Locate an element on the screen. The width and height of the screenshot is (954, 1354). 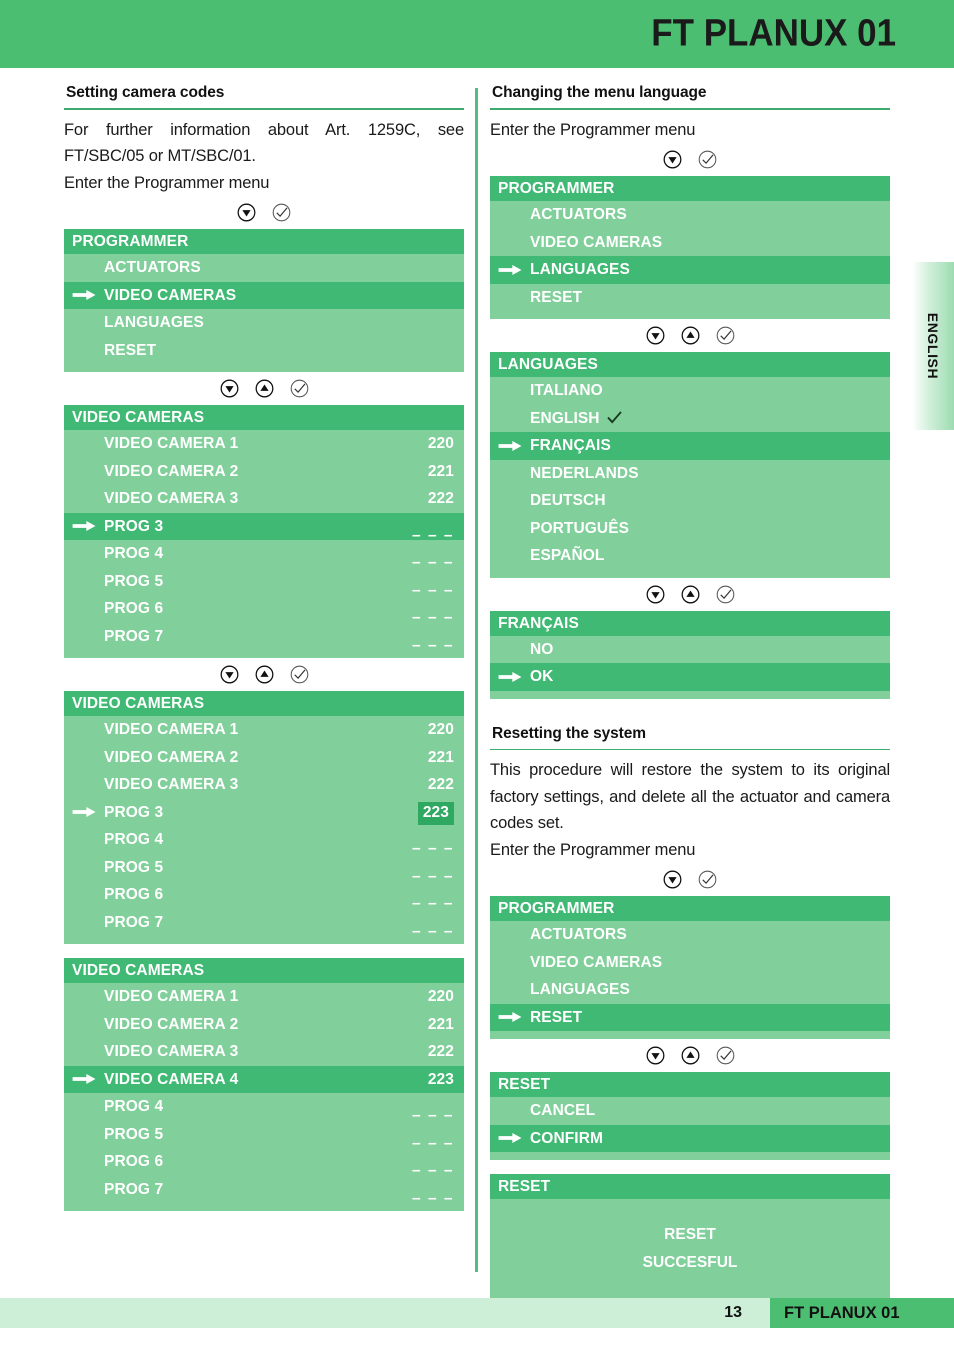
menu-row-label: PROG 4 is located at coordinates (134, 1106).